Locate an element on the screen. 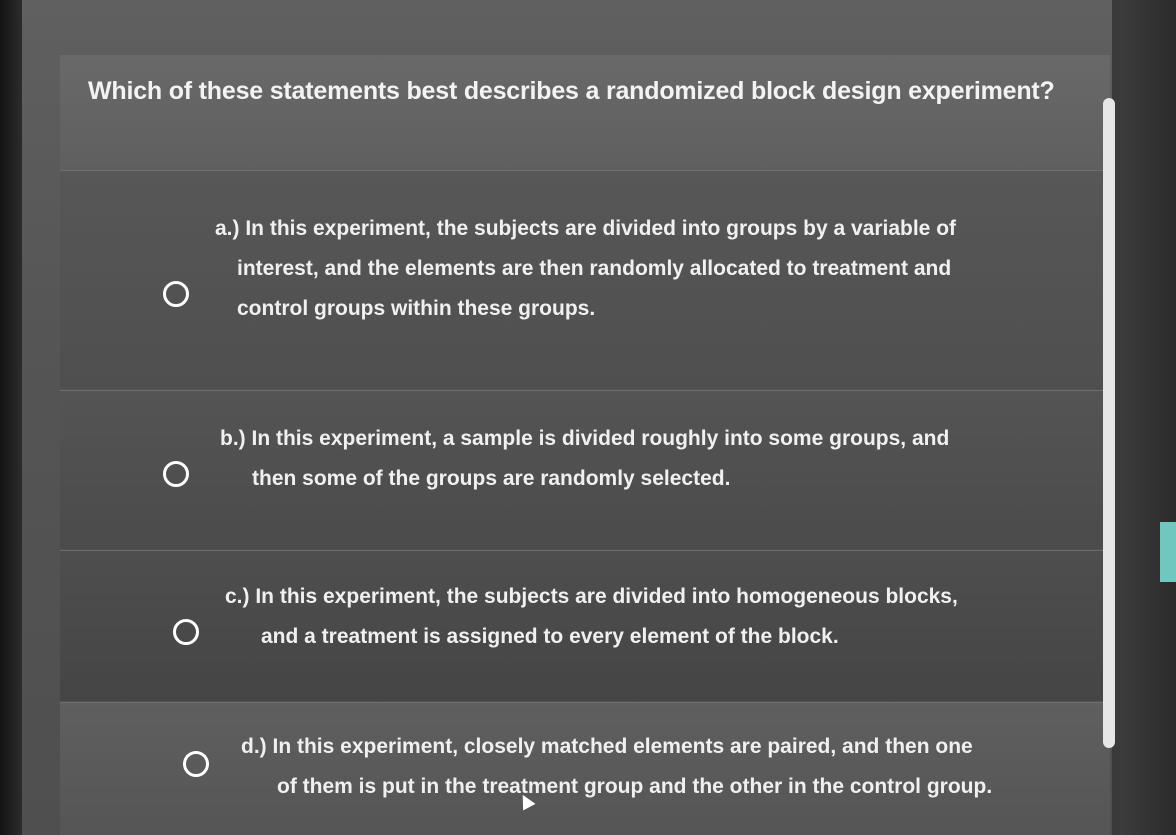  scrollbar-thumb is located at coordinates (1109, 423).